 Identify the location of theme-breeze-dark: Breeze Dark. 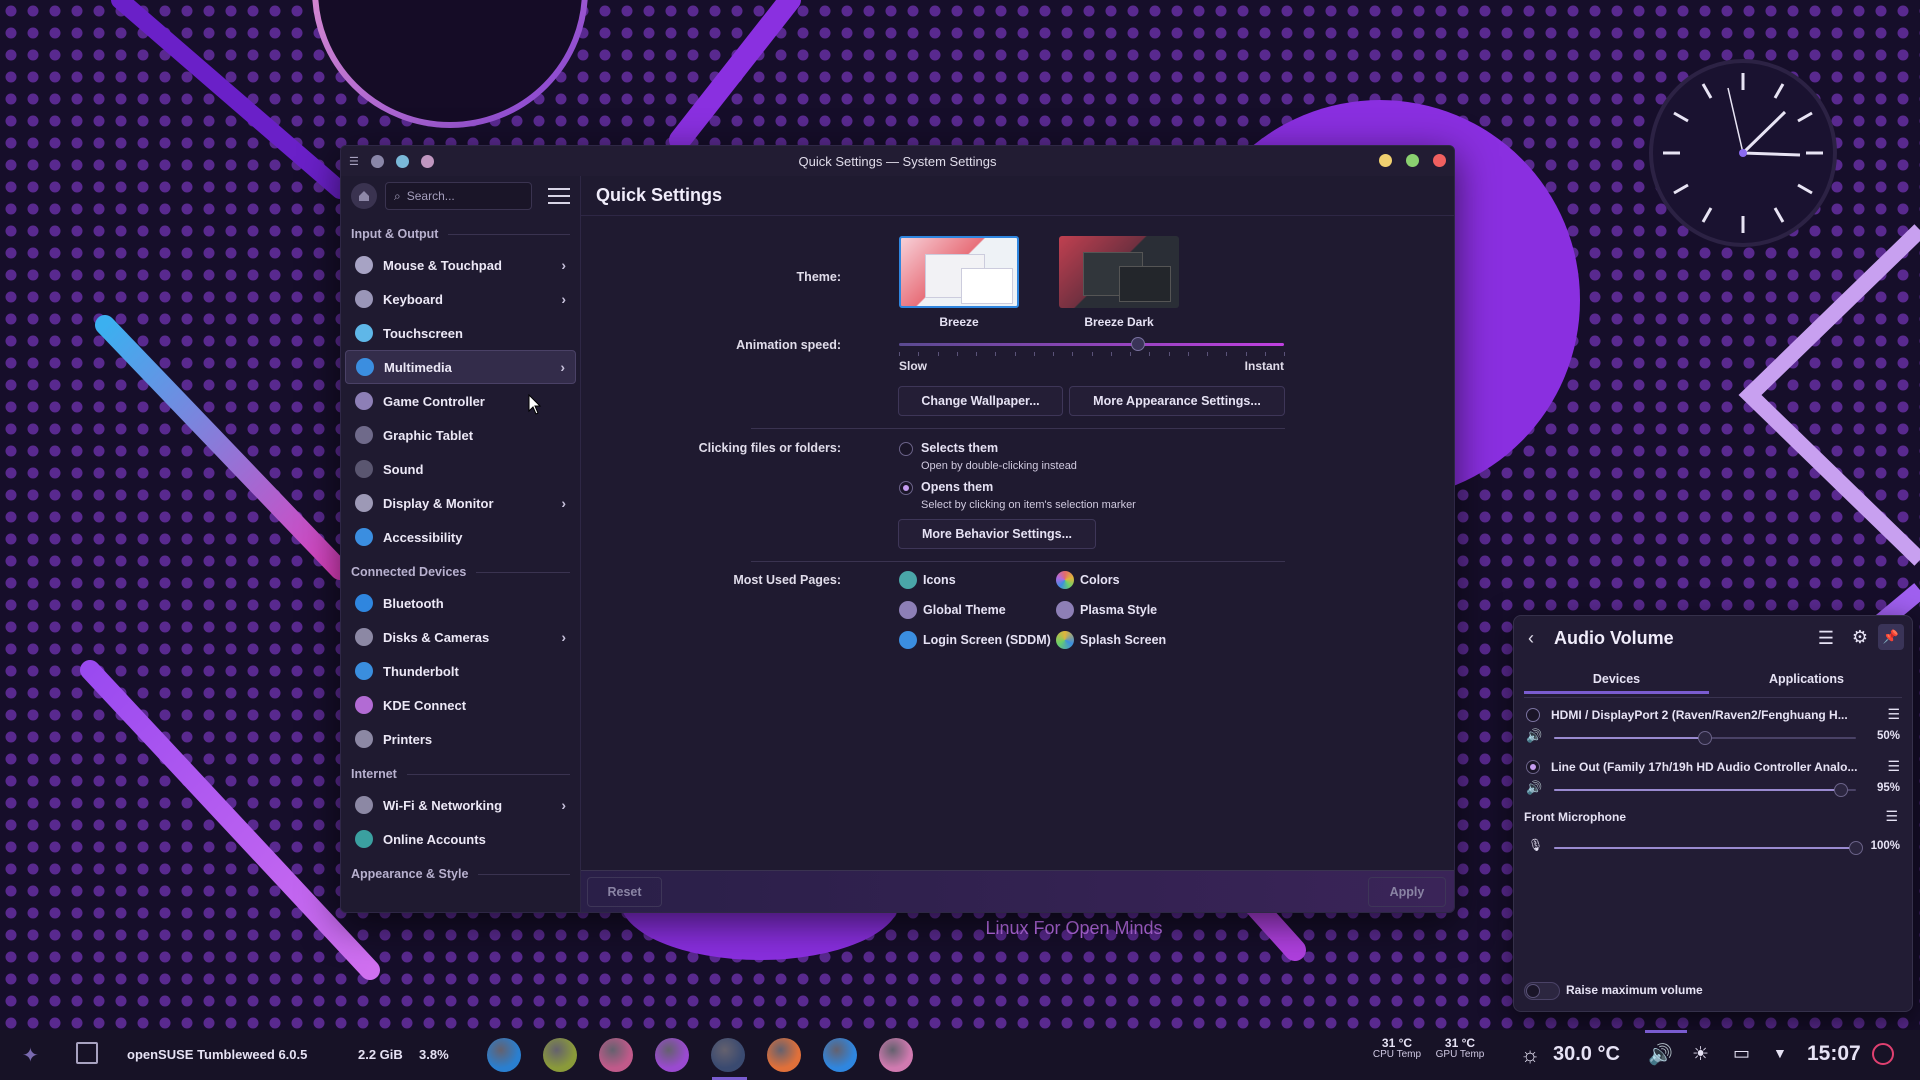
(1119, 282).